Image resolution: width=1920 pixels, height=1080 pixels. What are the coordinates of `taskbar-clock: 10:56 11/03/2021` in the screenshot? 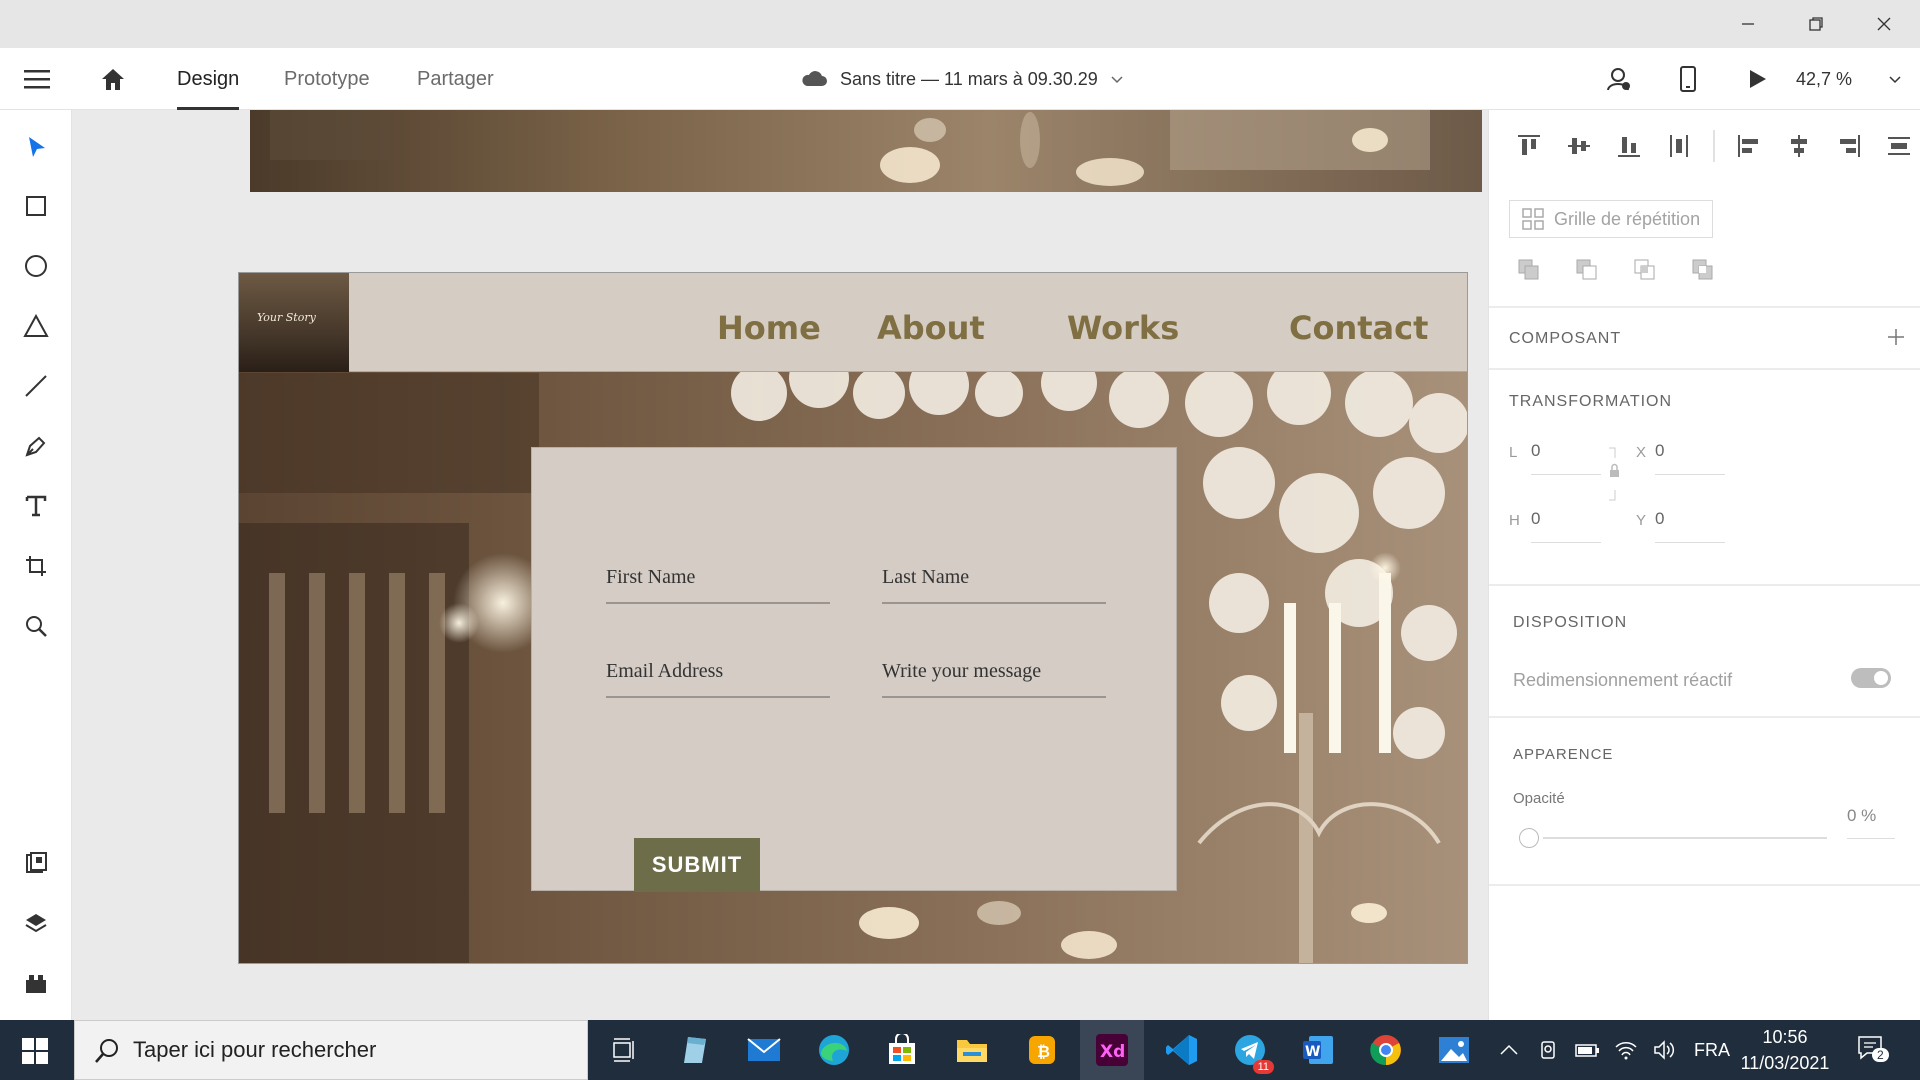 It's located at (1785, 1050).